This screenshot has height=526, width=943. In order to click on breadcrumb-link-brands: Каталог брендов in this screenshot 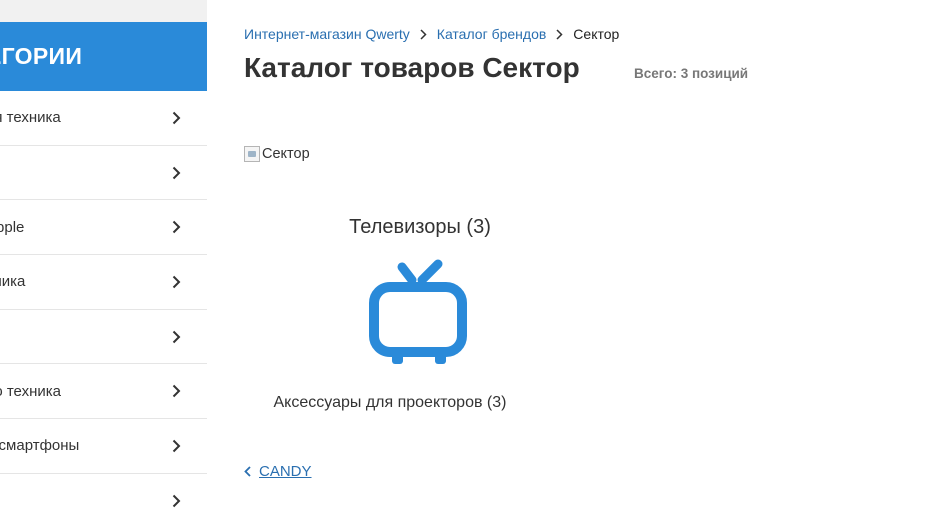, I will do `click(492, 34)`.